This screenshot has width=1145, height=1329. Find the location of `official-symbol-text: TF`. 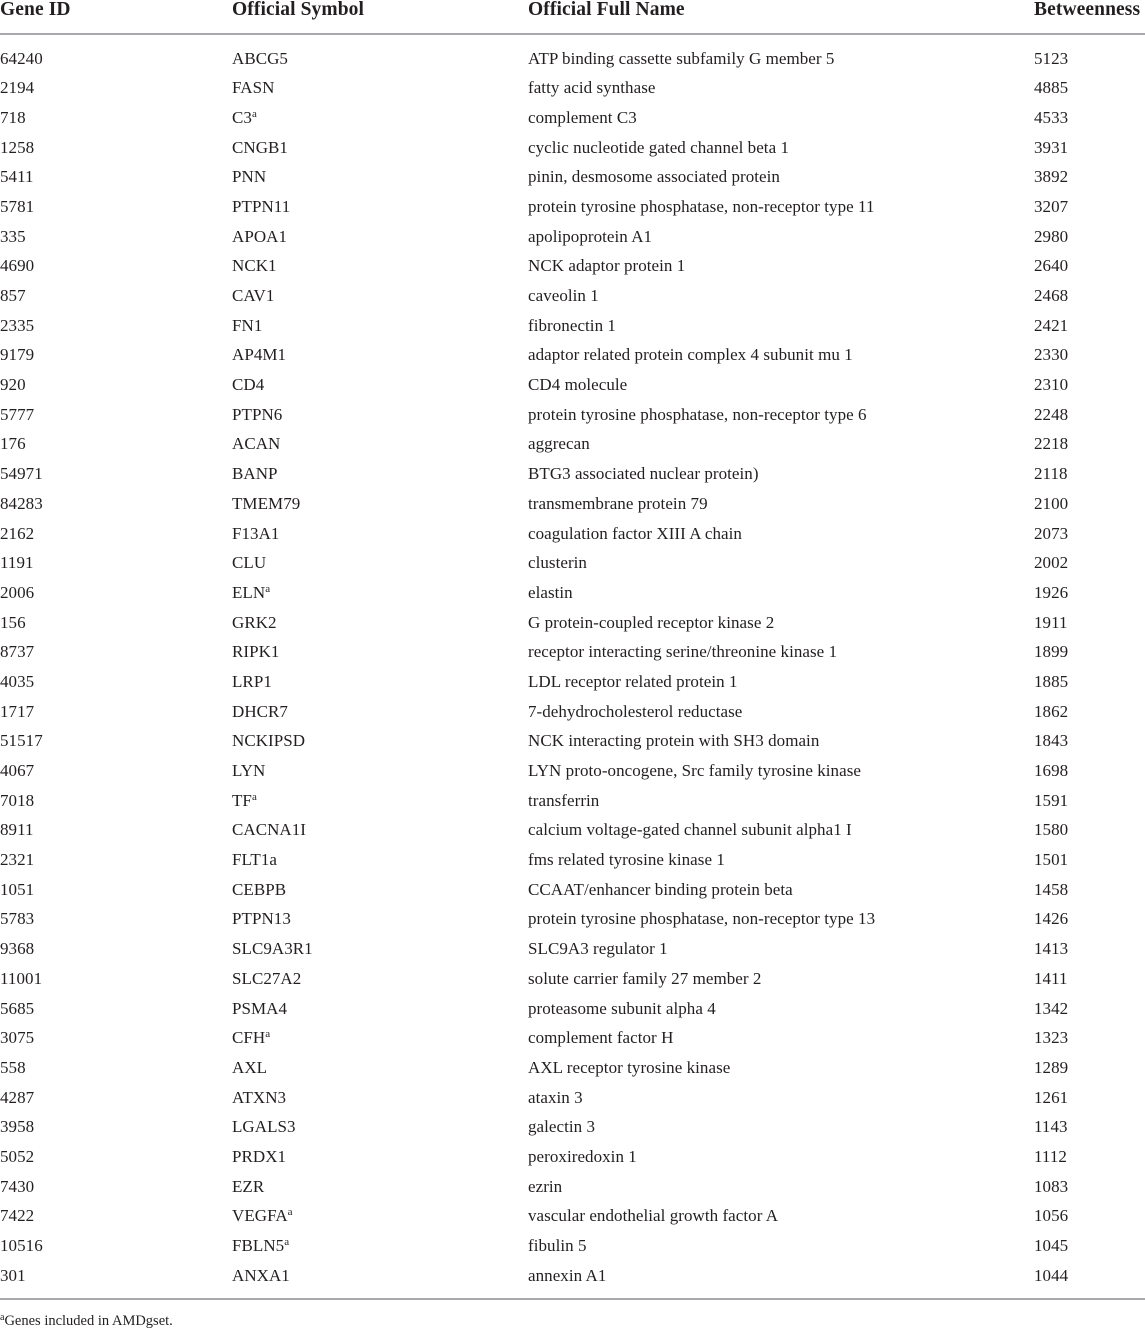

official-symbol-text: TF is located at coordinates (242, 800).